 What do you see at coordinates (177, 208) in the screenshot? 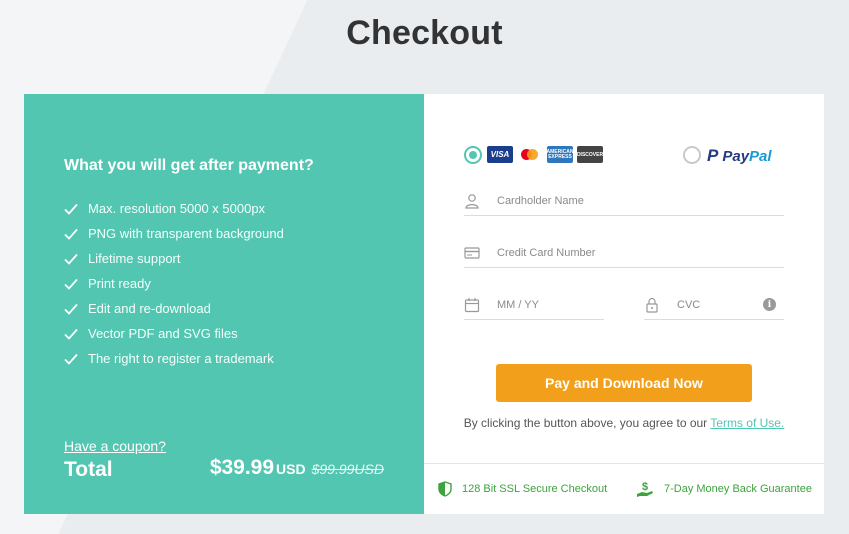
I see `feature-label: Max. resolution 5000 x 5000px` at bounding box center [177, 208].